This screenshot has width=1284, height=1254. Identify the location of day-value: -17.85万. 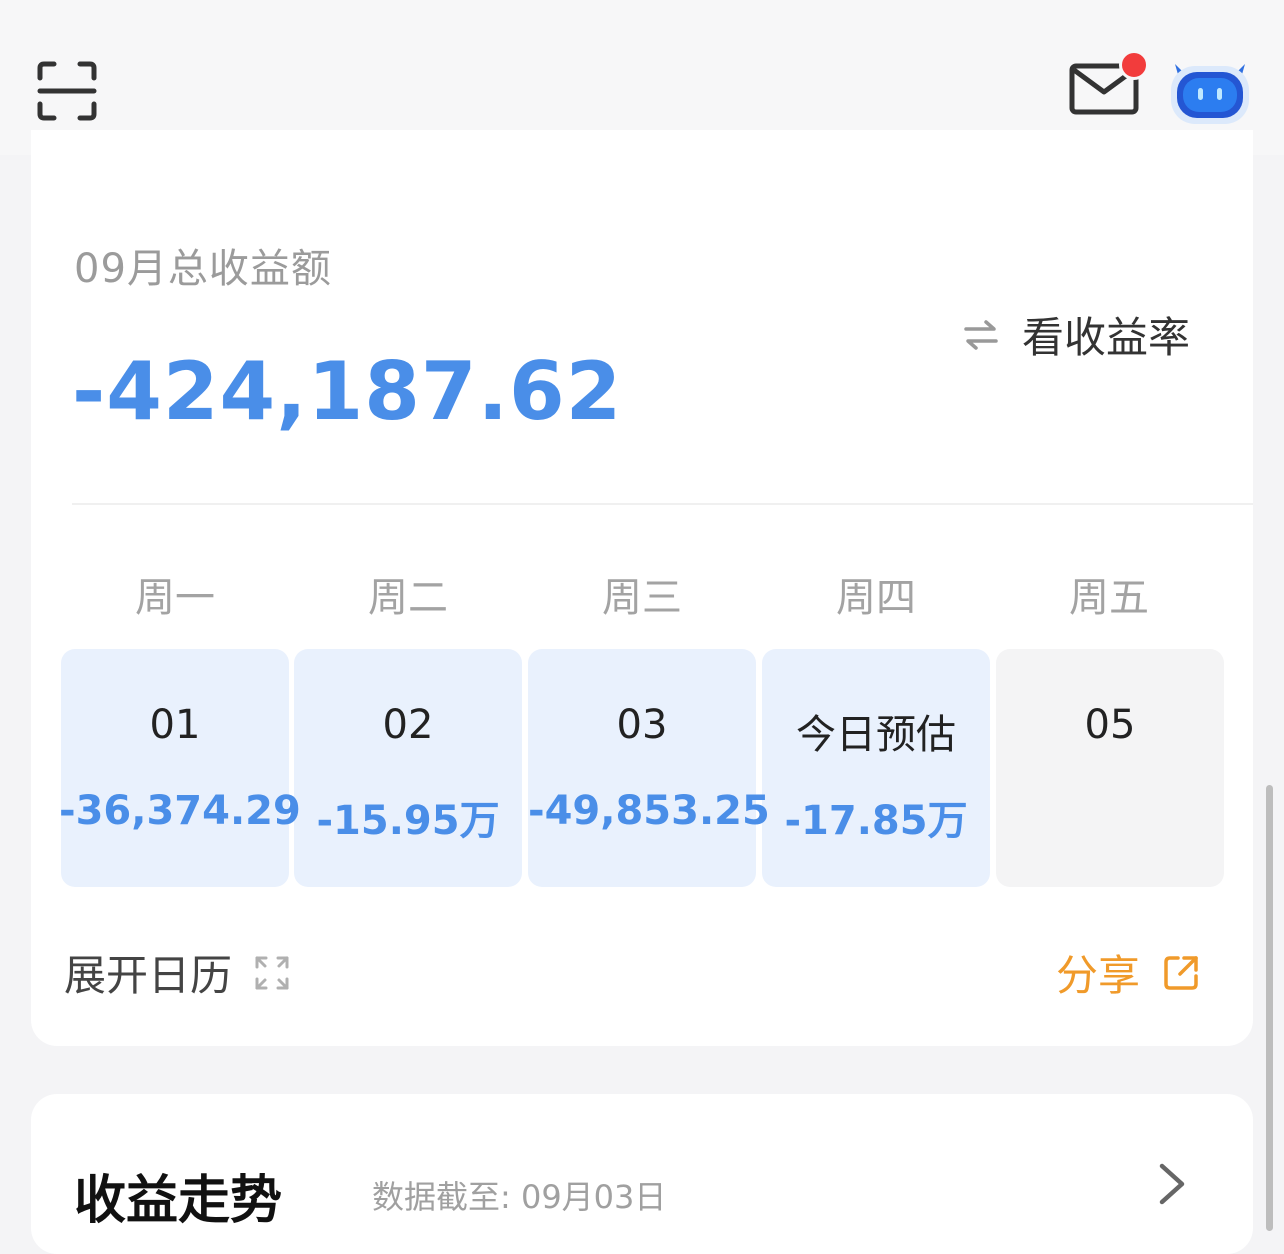
(876, 821).